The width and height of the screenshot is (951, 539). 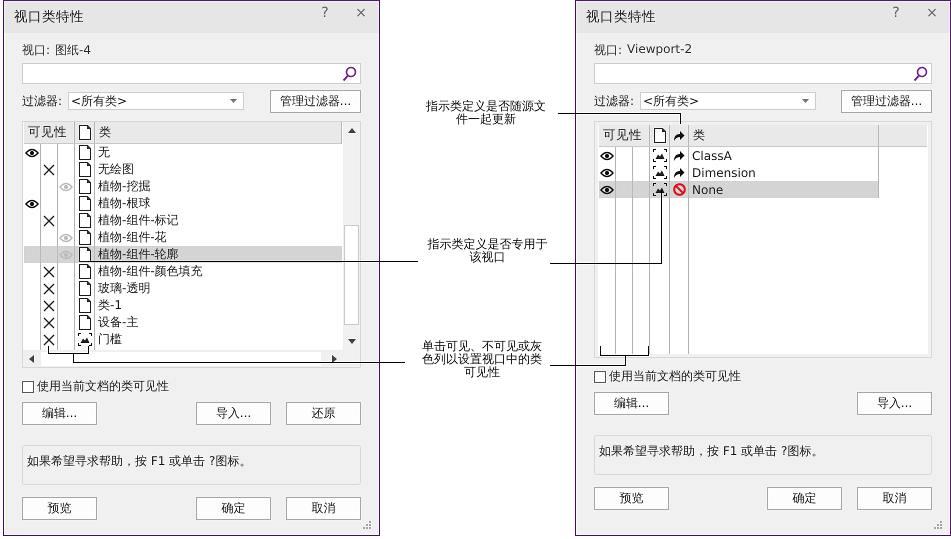 I want to click on list-row: 植物-挖掘, so click(x=183, y=186).